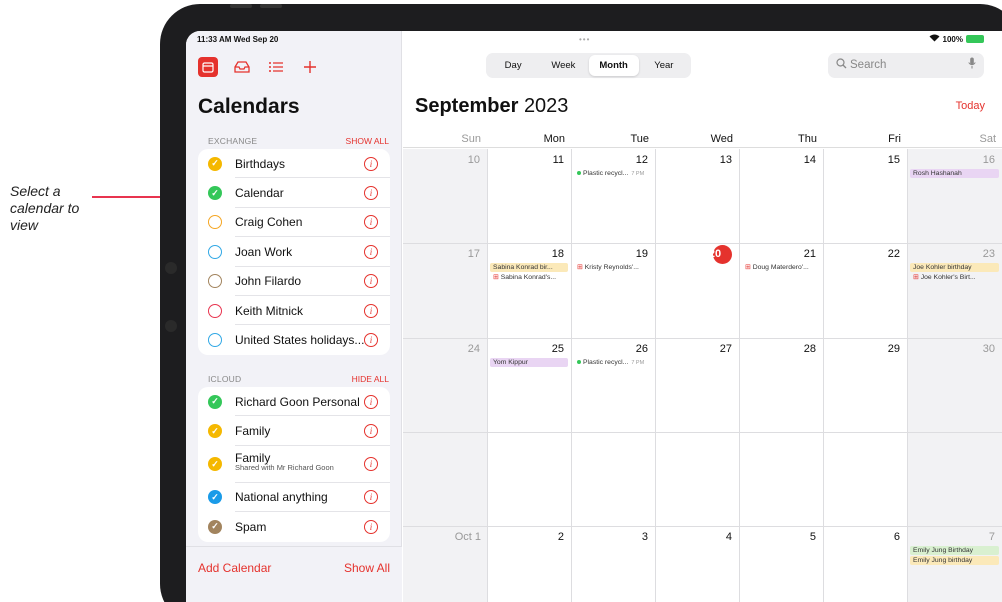 This screenshot has height=602, width=1002. I want to click on tab-day: Day, so click(513, 65).